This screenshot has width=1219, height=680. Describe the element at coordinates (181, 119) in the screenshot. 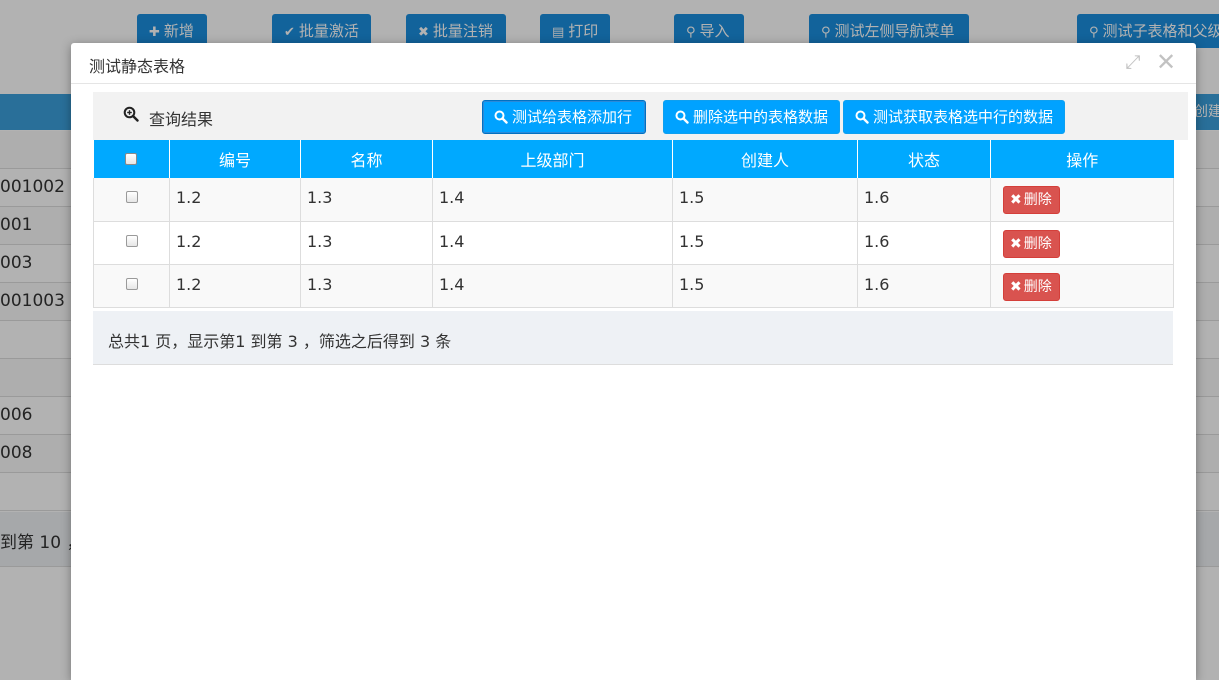

I see `query-result-label: 查询结果` at that location.